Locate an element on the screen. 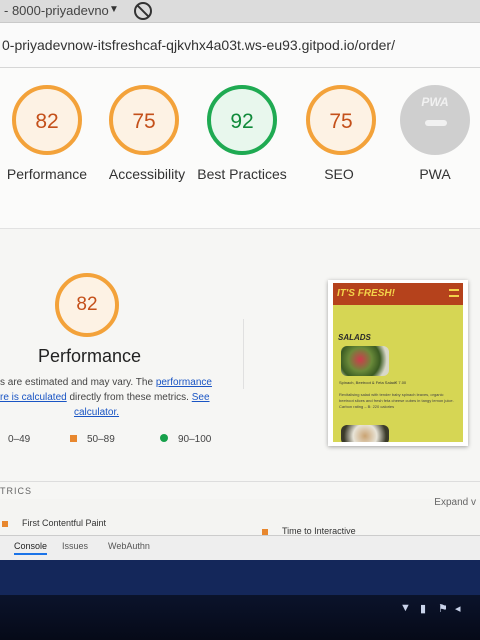 The image size is (480, 640). salad-image is located at coordinates (365, 361).